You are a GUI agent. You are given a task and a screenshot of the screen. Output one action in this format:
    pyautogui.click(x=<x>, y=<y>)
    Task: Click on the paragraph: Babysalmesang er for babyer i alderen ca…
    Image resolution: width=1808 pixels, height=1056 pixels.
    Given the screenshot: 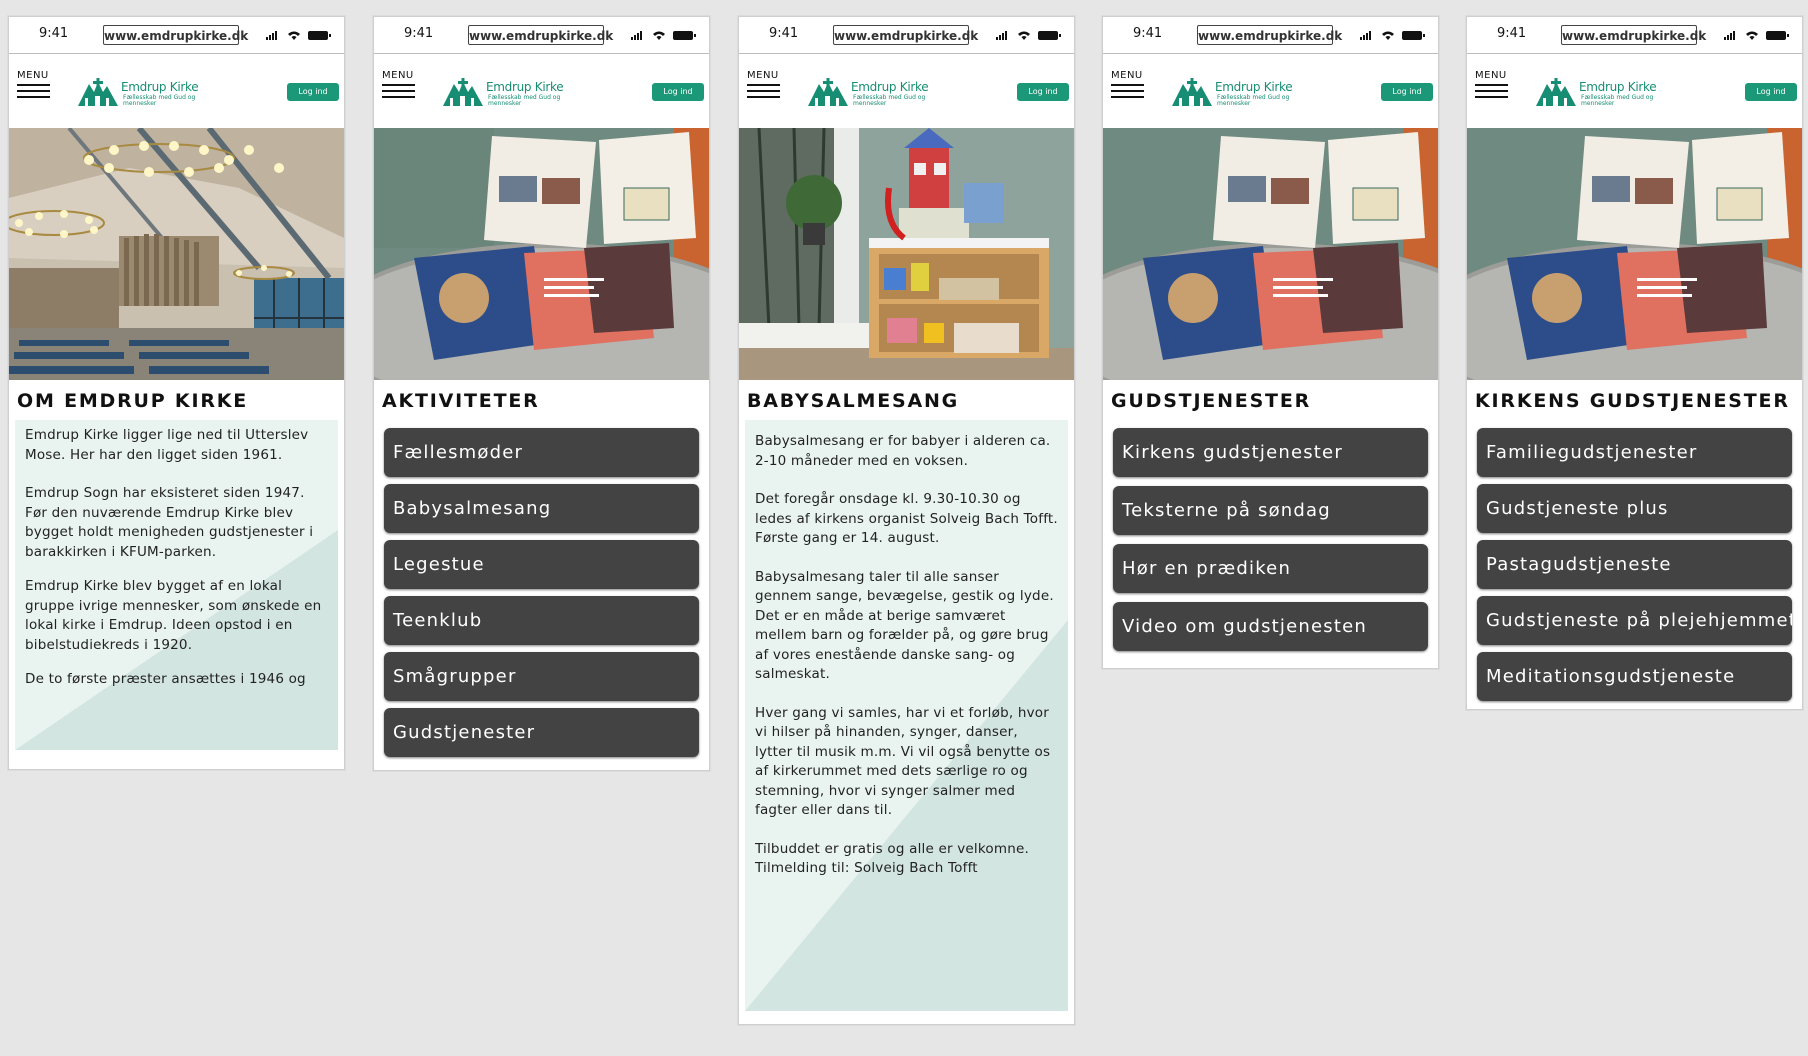 What is the action you would take?
    pyautogui.click(x=903, y=451)
    